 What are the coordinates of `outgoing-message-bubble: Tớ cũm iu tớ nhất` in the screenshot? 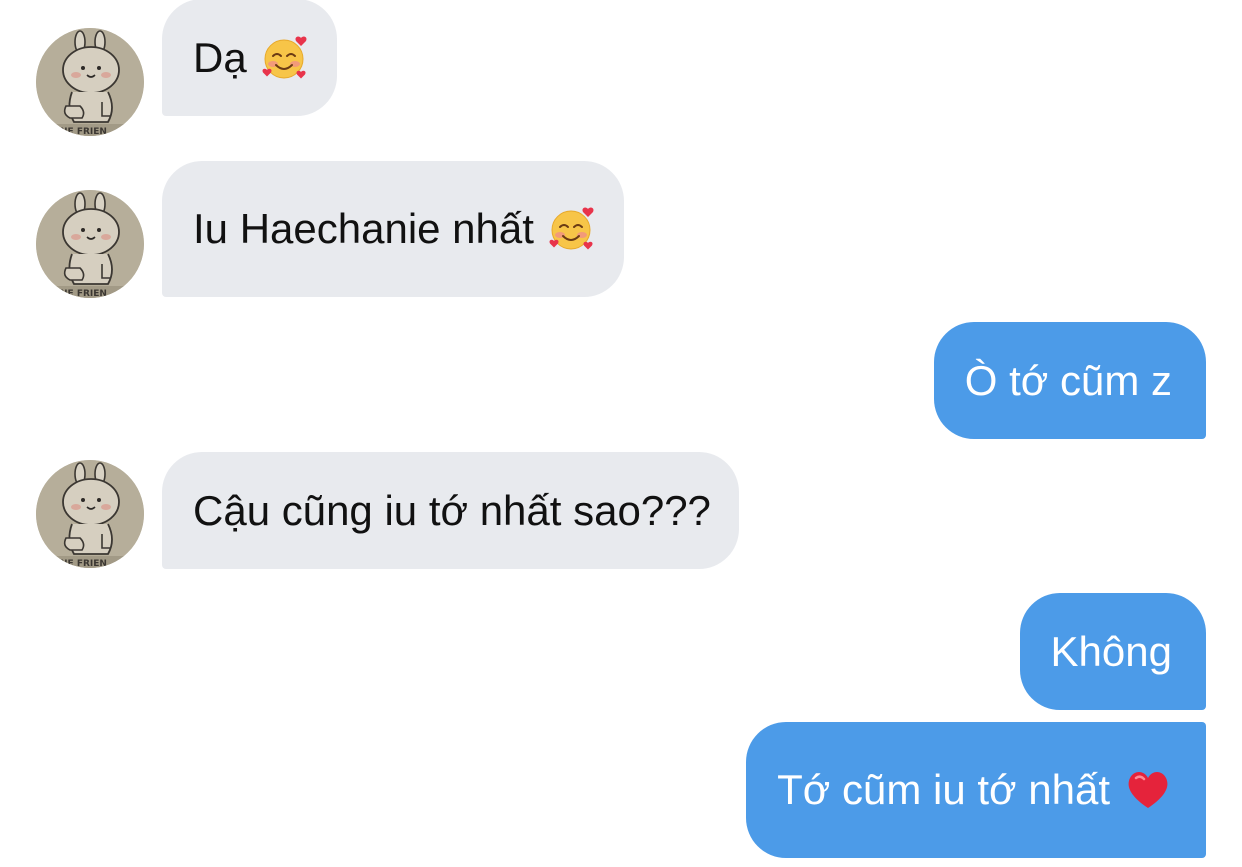 It's located at (976, 790).